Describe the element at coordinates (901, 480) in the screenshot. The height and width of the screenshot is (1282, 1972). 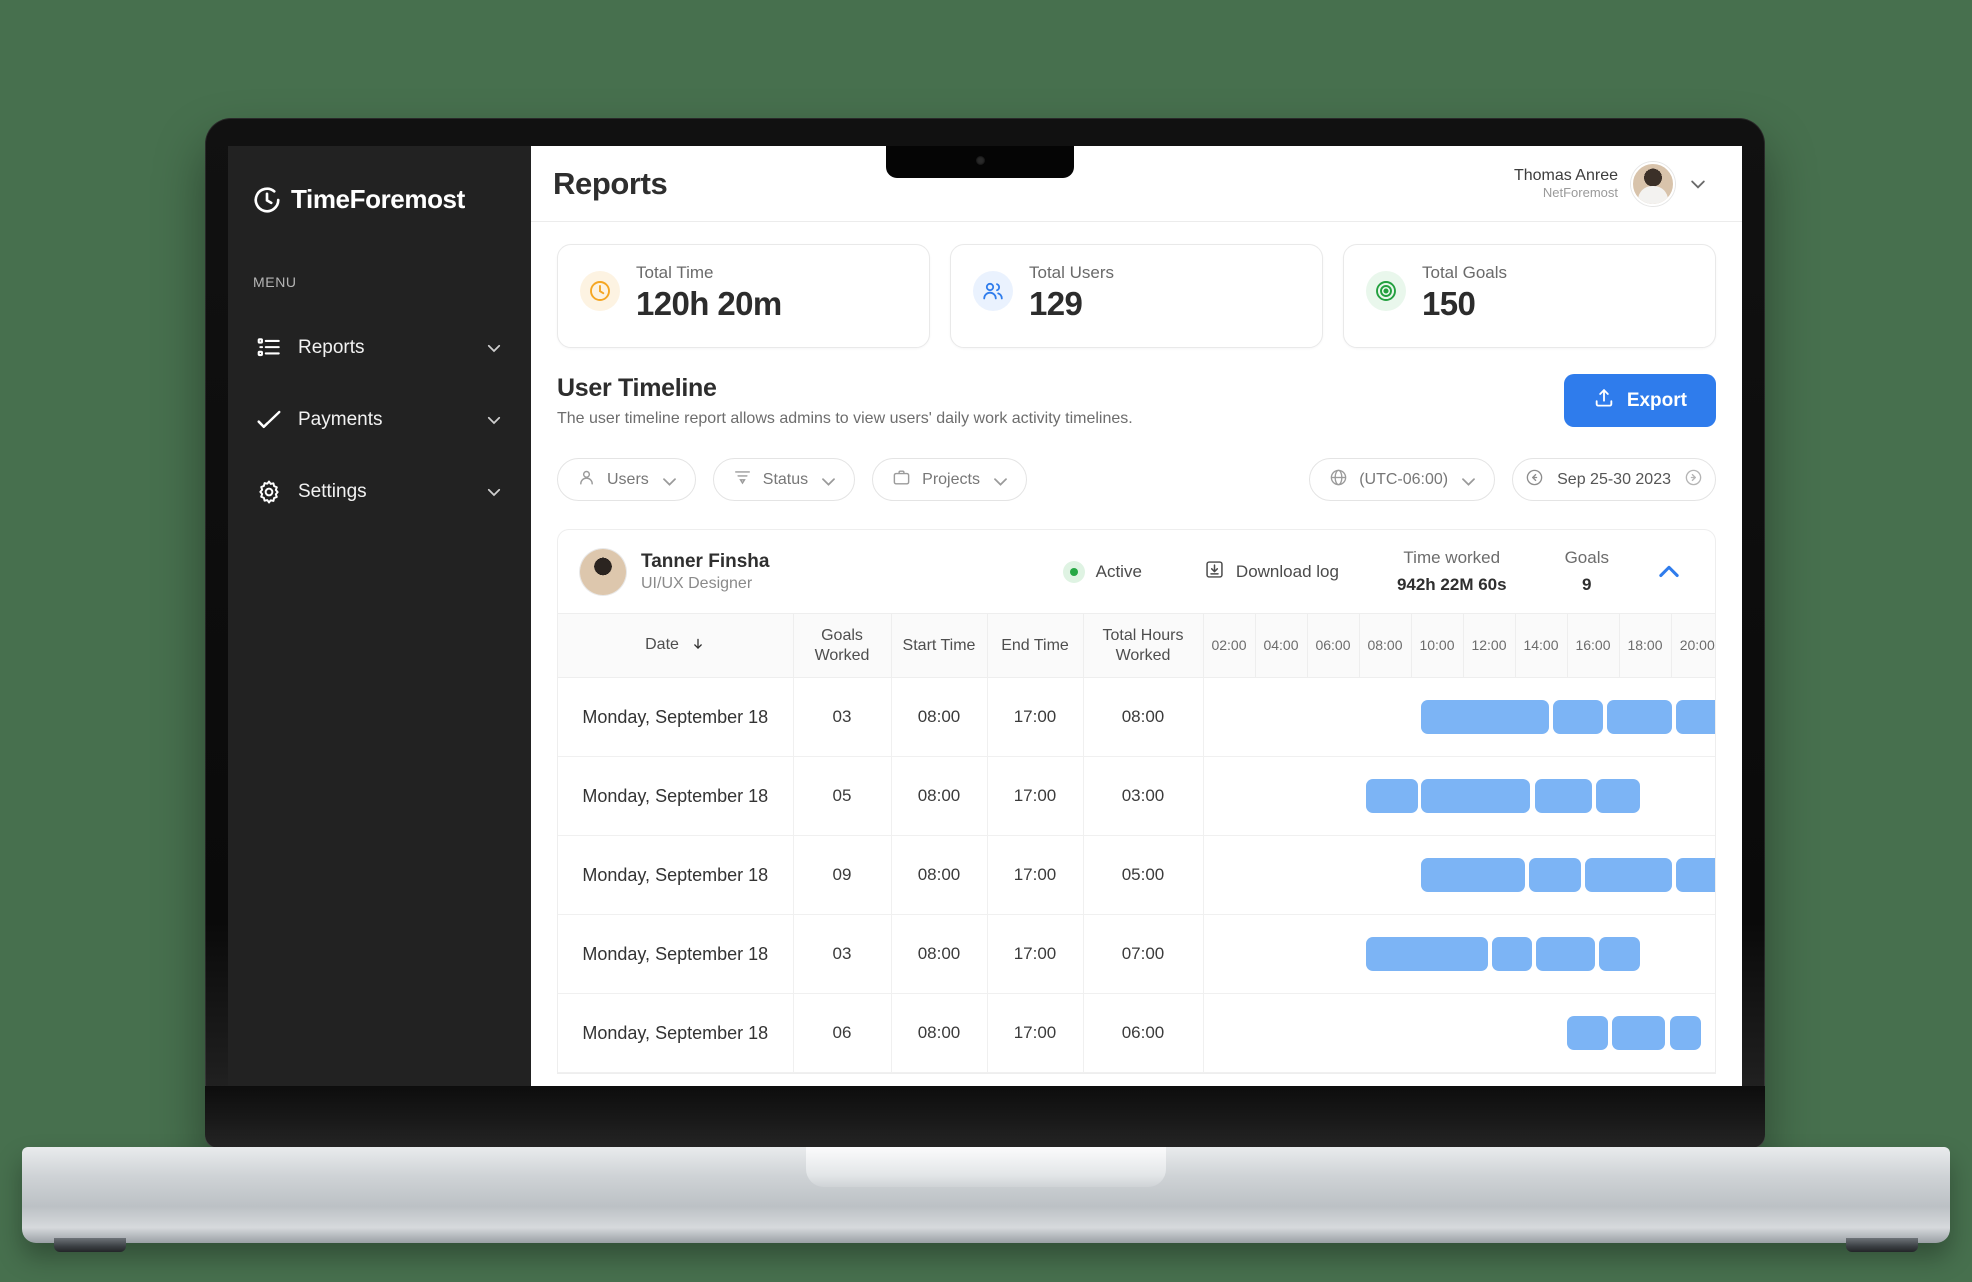
I see `briefcase-icon` at that location.